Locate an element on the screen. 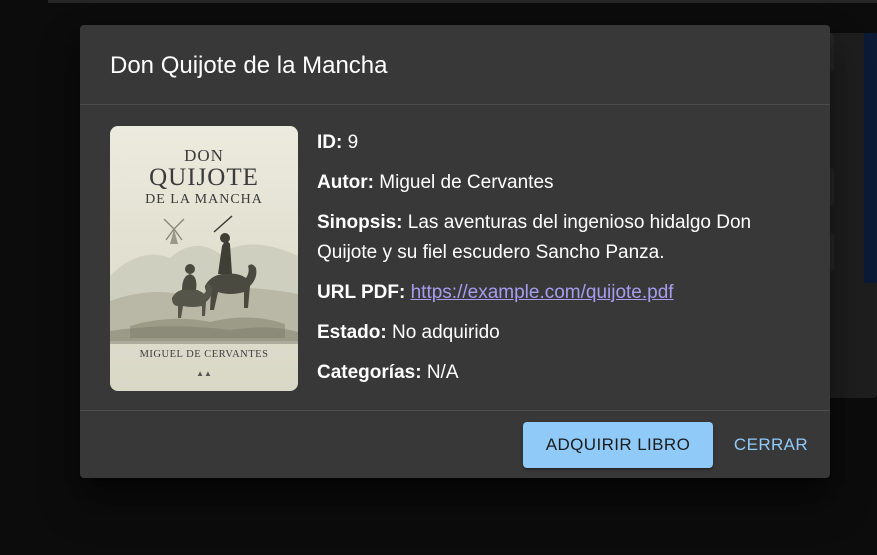  author-label: Autor: is located at coordinates (345, 182).